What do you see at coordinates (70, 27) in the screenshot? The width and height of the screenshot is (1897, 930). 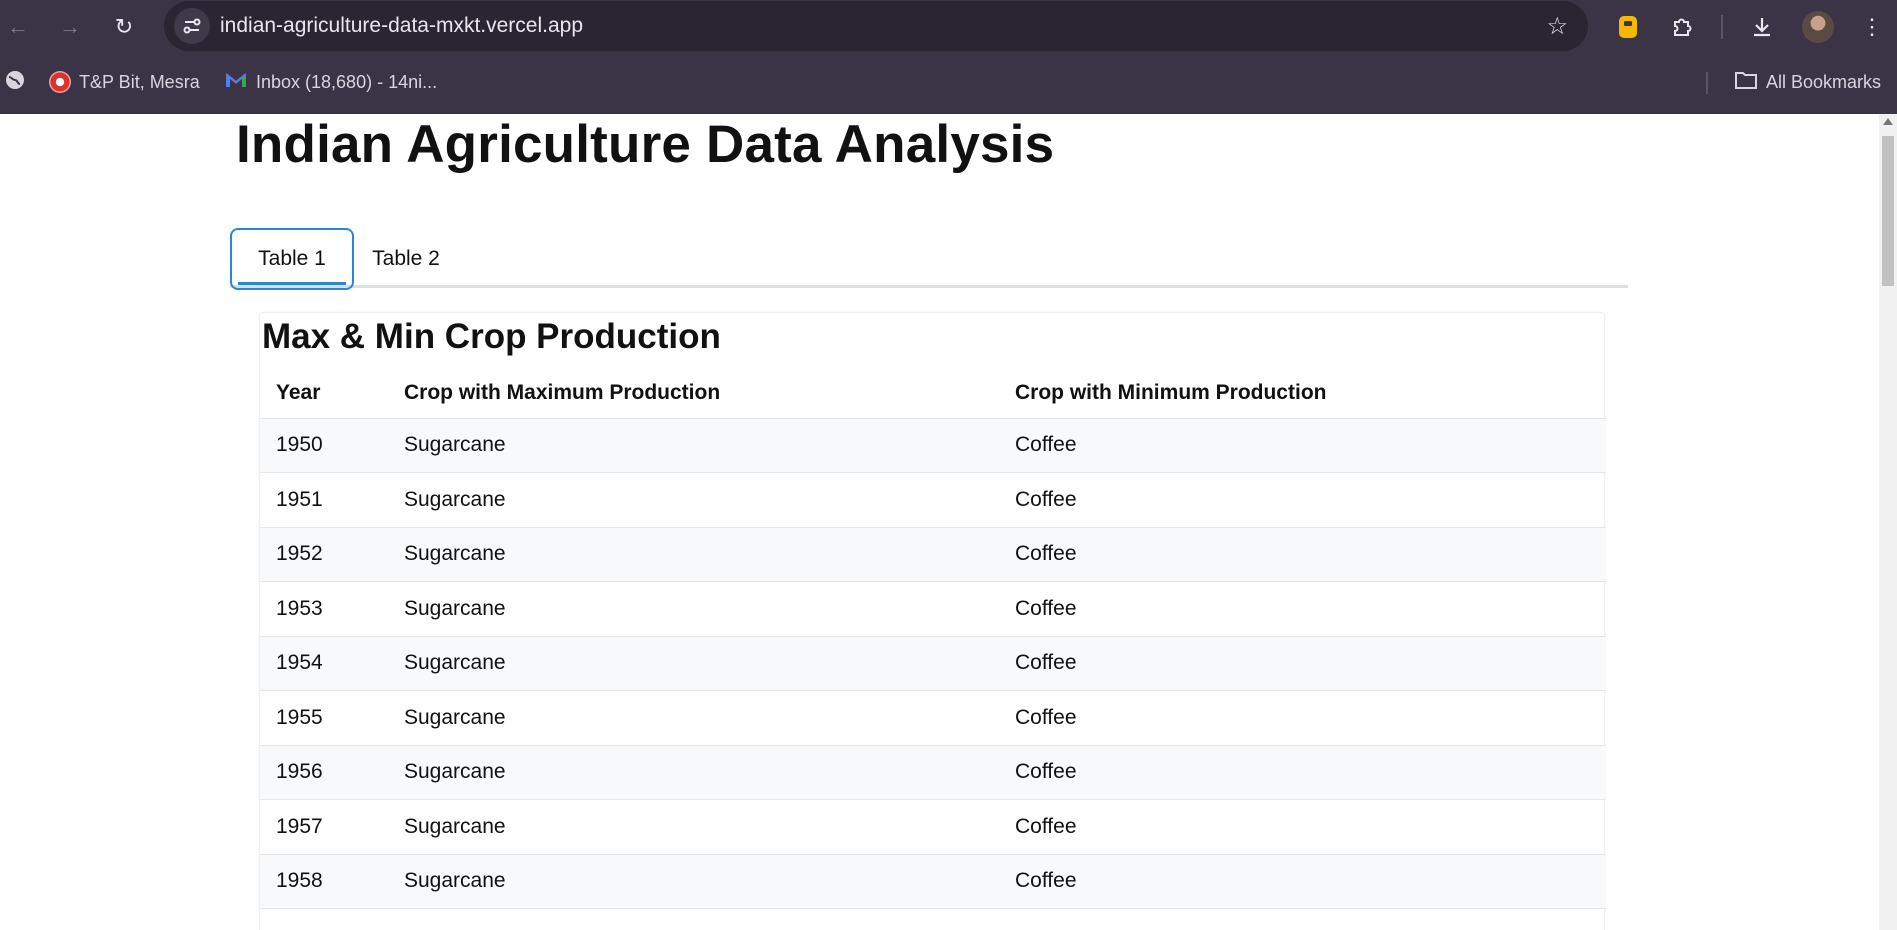 I see `forward-icon: →` at bounding box center [70, 27].